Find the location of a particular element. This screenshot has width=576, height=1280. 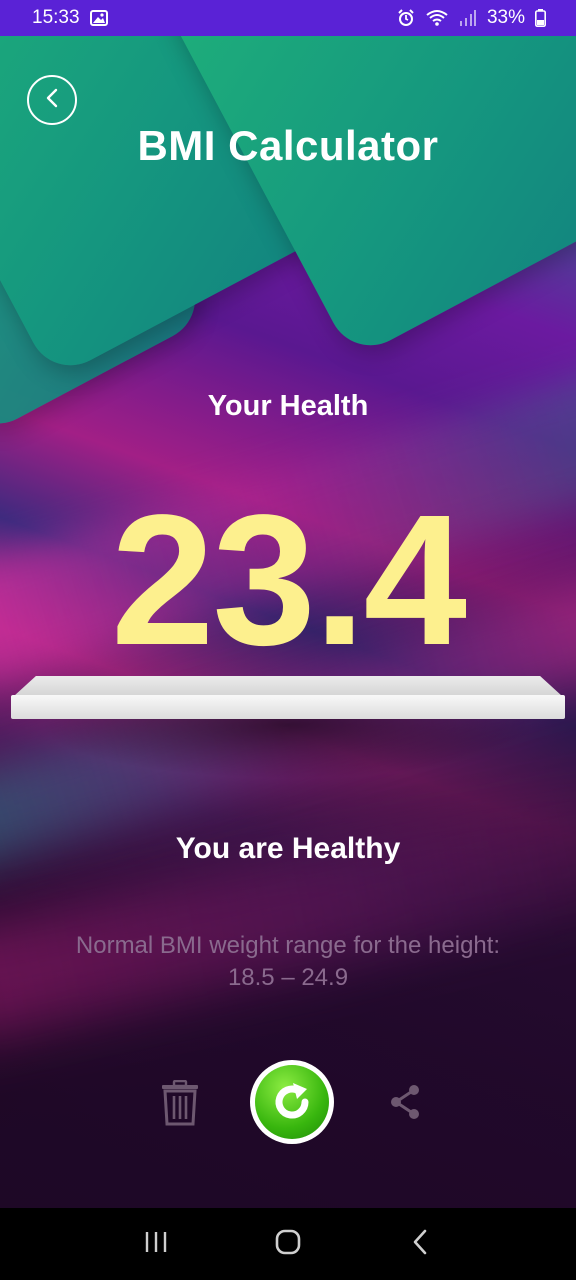

recents-icon is located at coordinates (156, 1244).